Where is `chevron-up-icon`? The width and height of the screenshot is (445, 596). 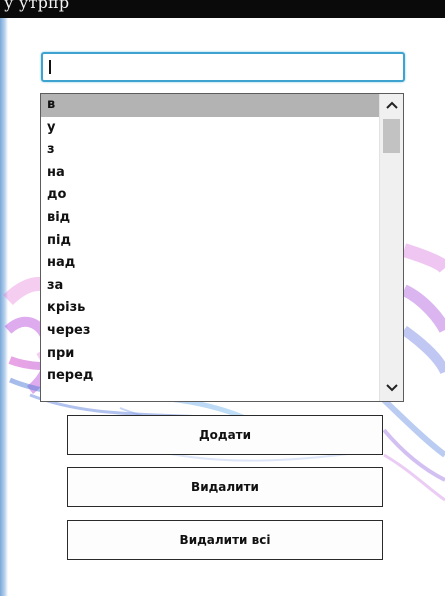
chevron-up-icon is located at coordinates (391, 105).